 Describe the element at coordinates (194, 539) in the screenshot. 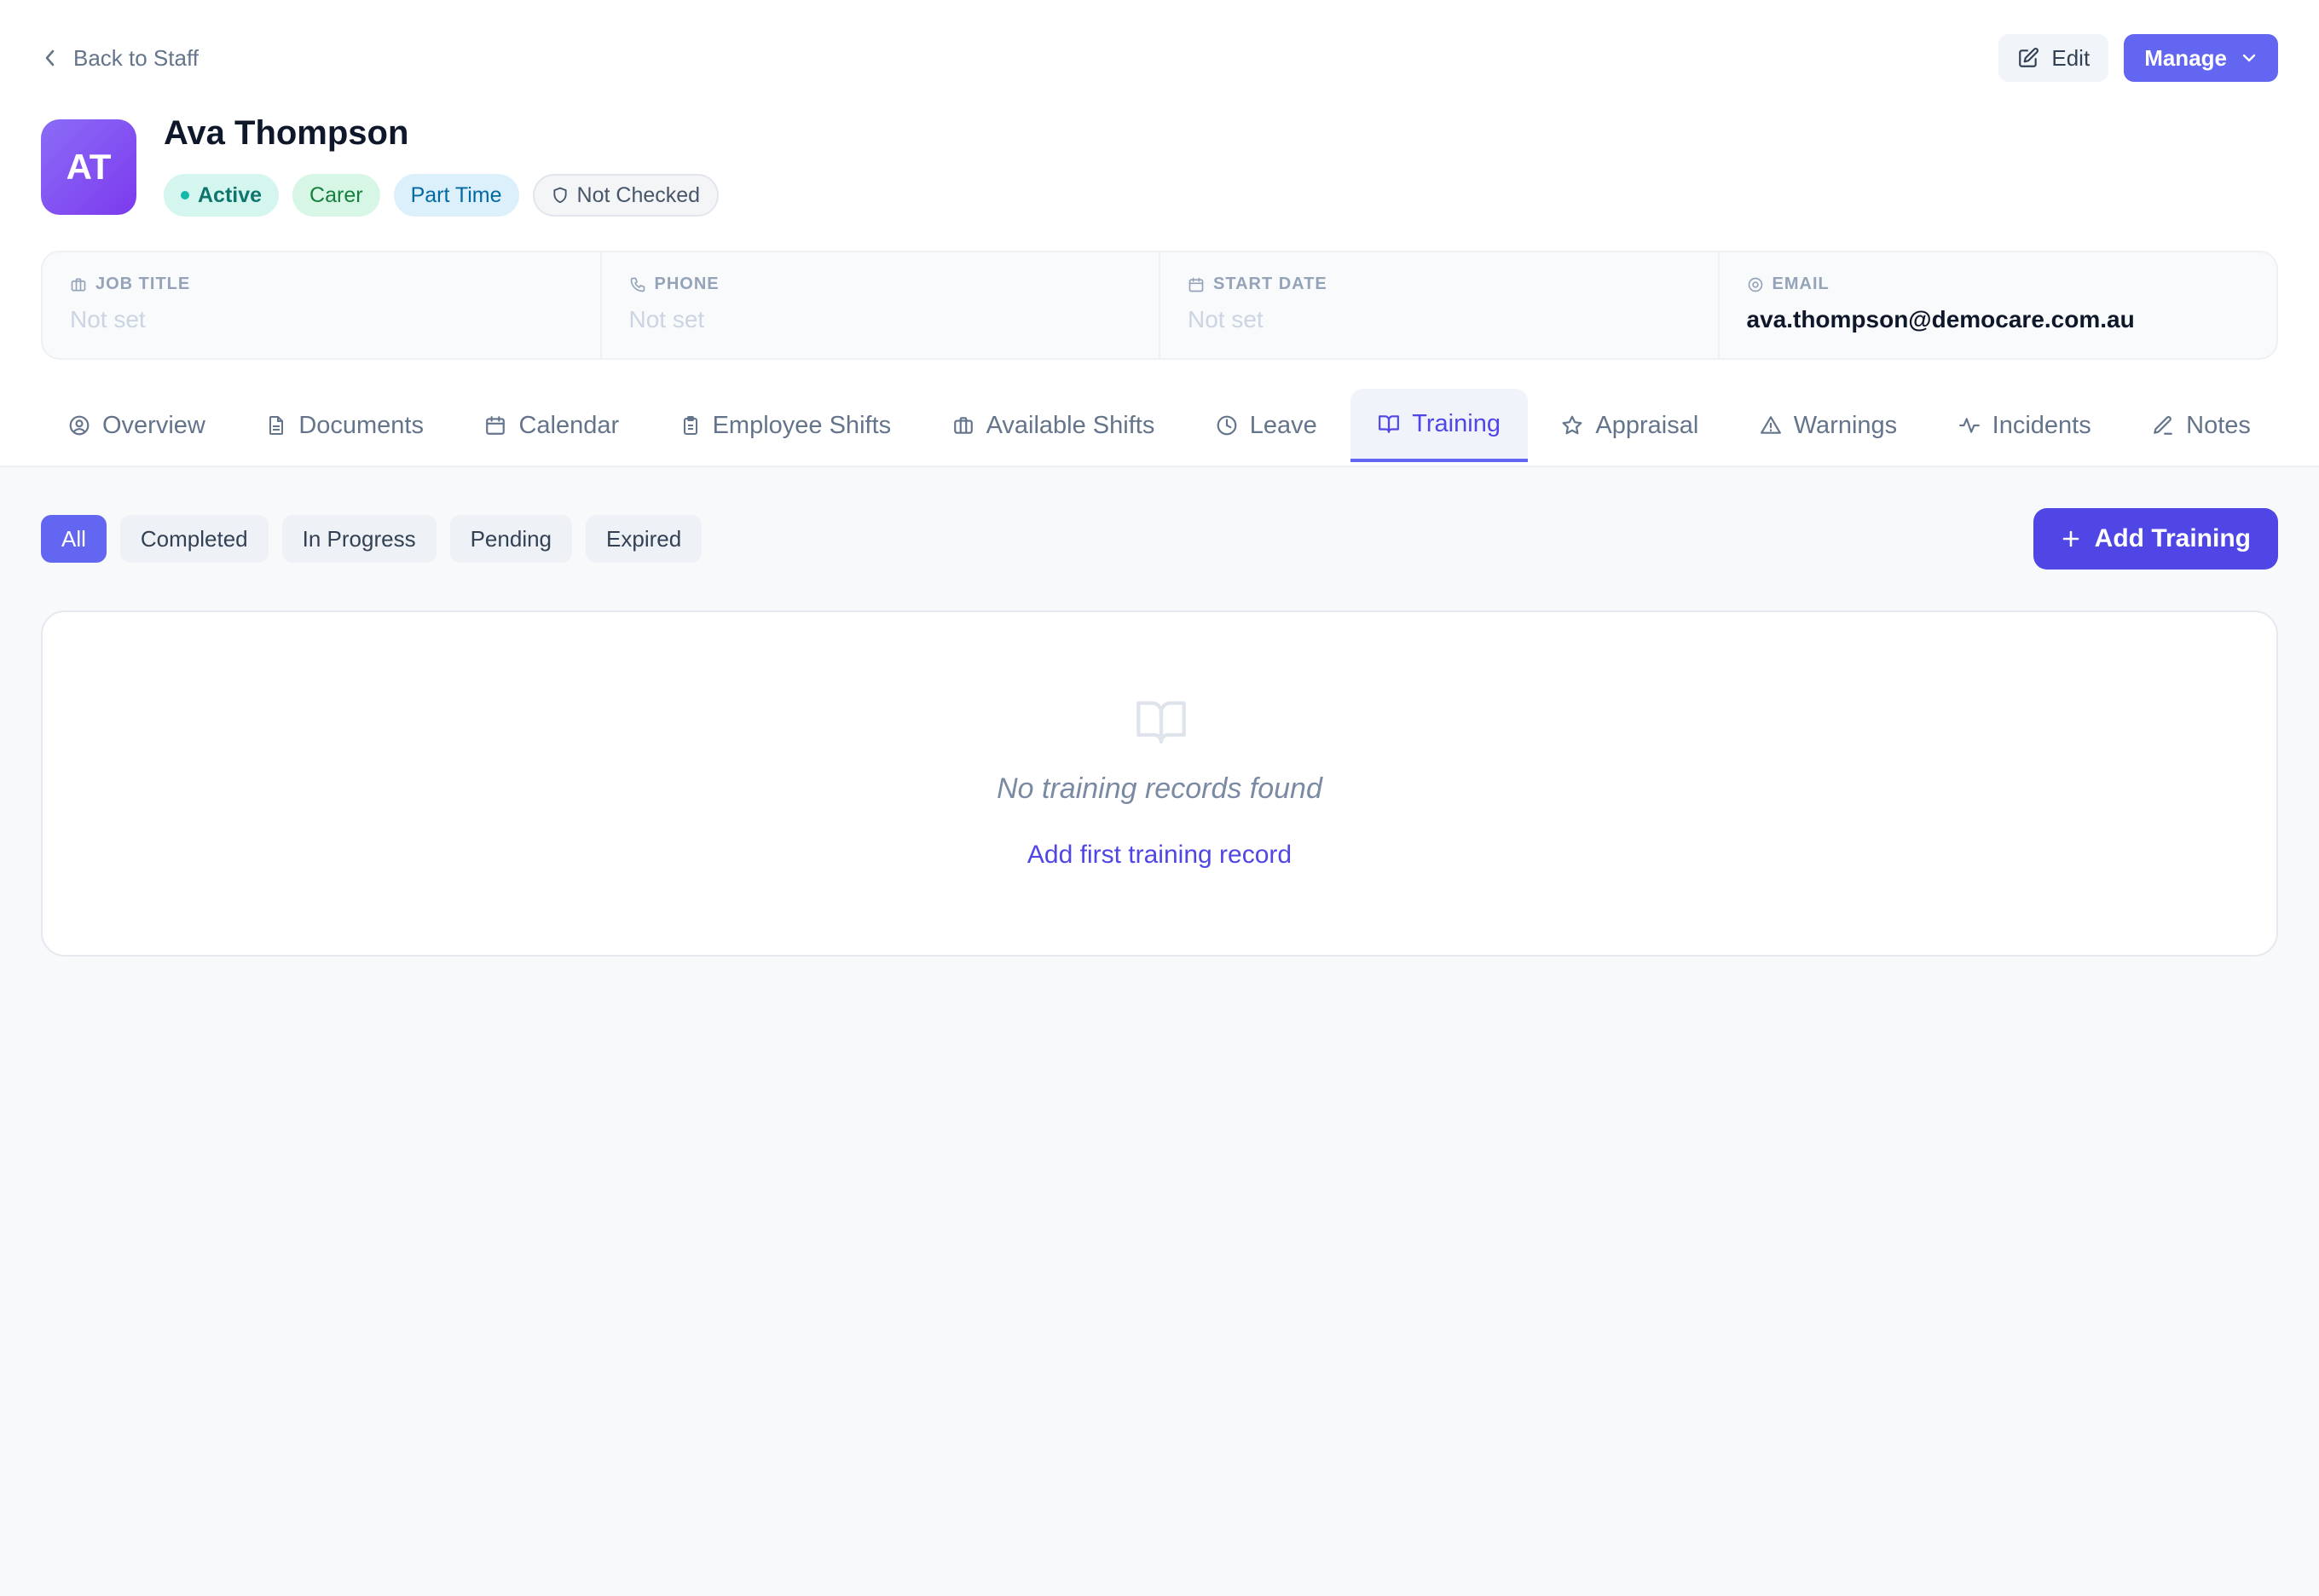

I see `filter-completed: Completed` at that location.